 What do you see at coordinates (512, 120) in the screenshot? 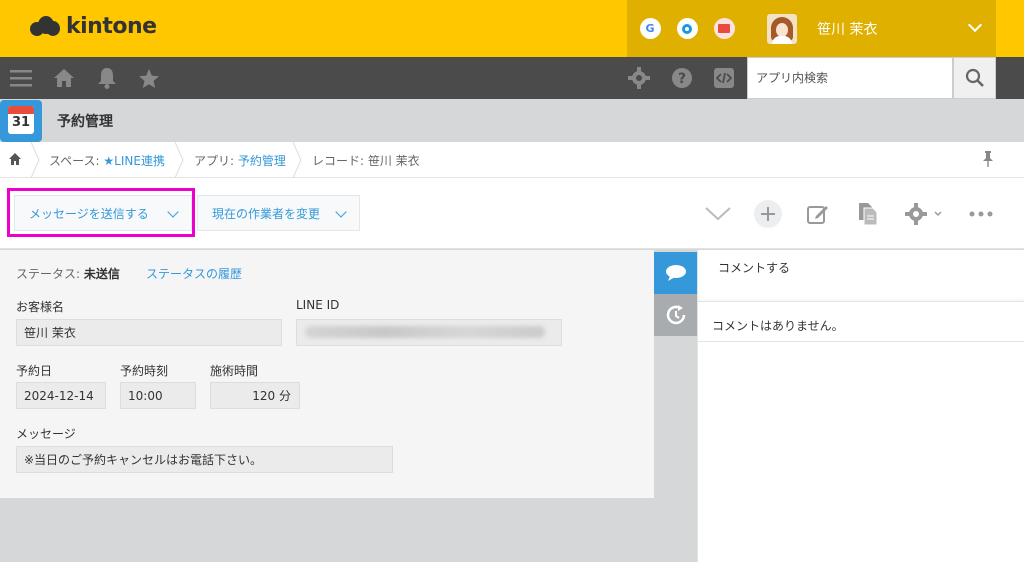
I see `app-header` at bounding box center [512, 120].